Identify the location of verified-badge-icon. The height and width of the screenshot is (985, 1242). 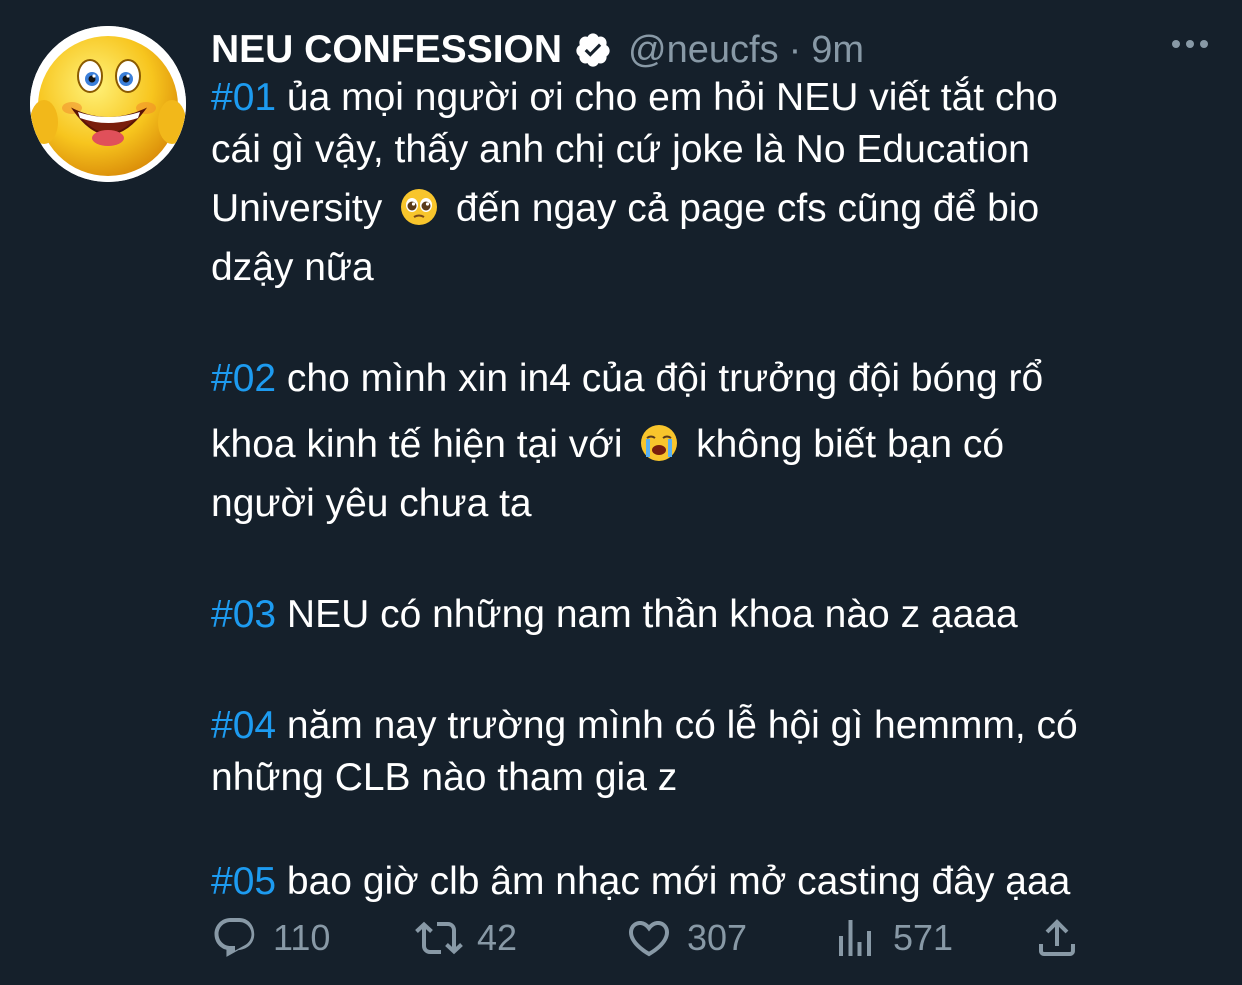
(593, 50).